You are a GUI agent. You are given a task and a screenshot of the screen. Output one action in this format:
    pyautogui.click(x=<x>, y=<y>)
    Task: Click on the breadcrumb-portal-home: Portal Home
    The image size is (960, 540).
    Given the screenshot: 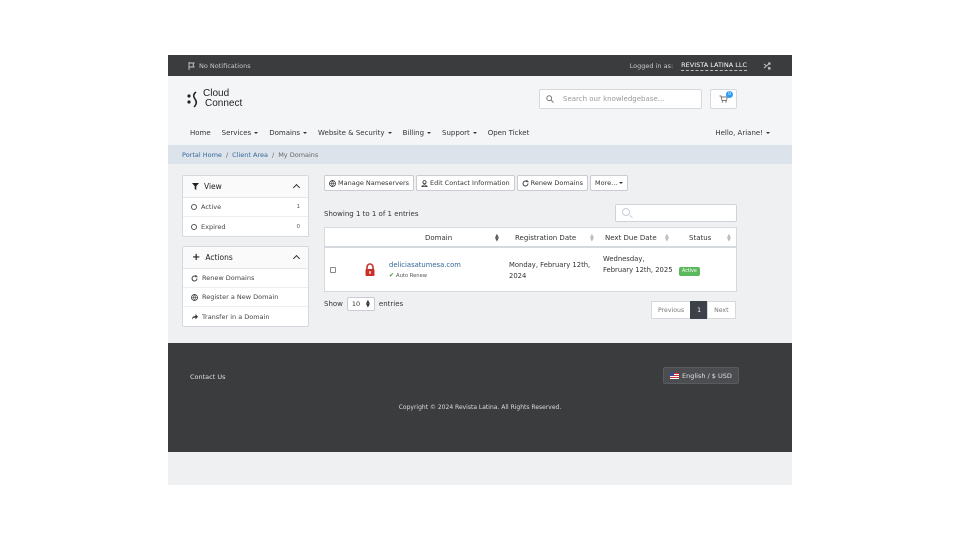 What is the action you would take?
    pyautogui.click(x=202, y=155)
    